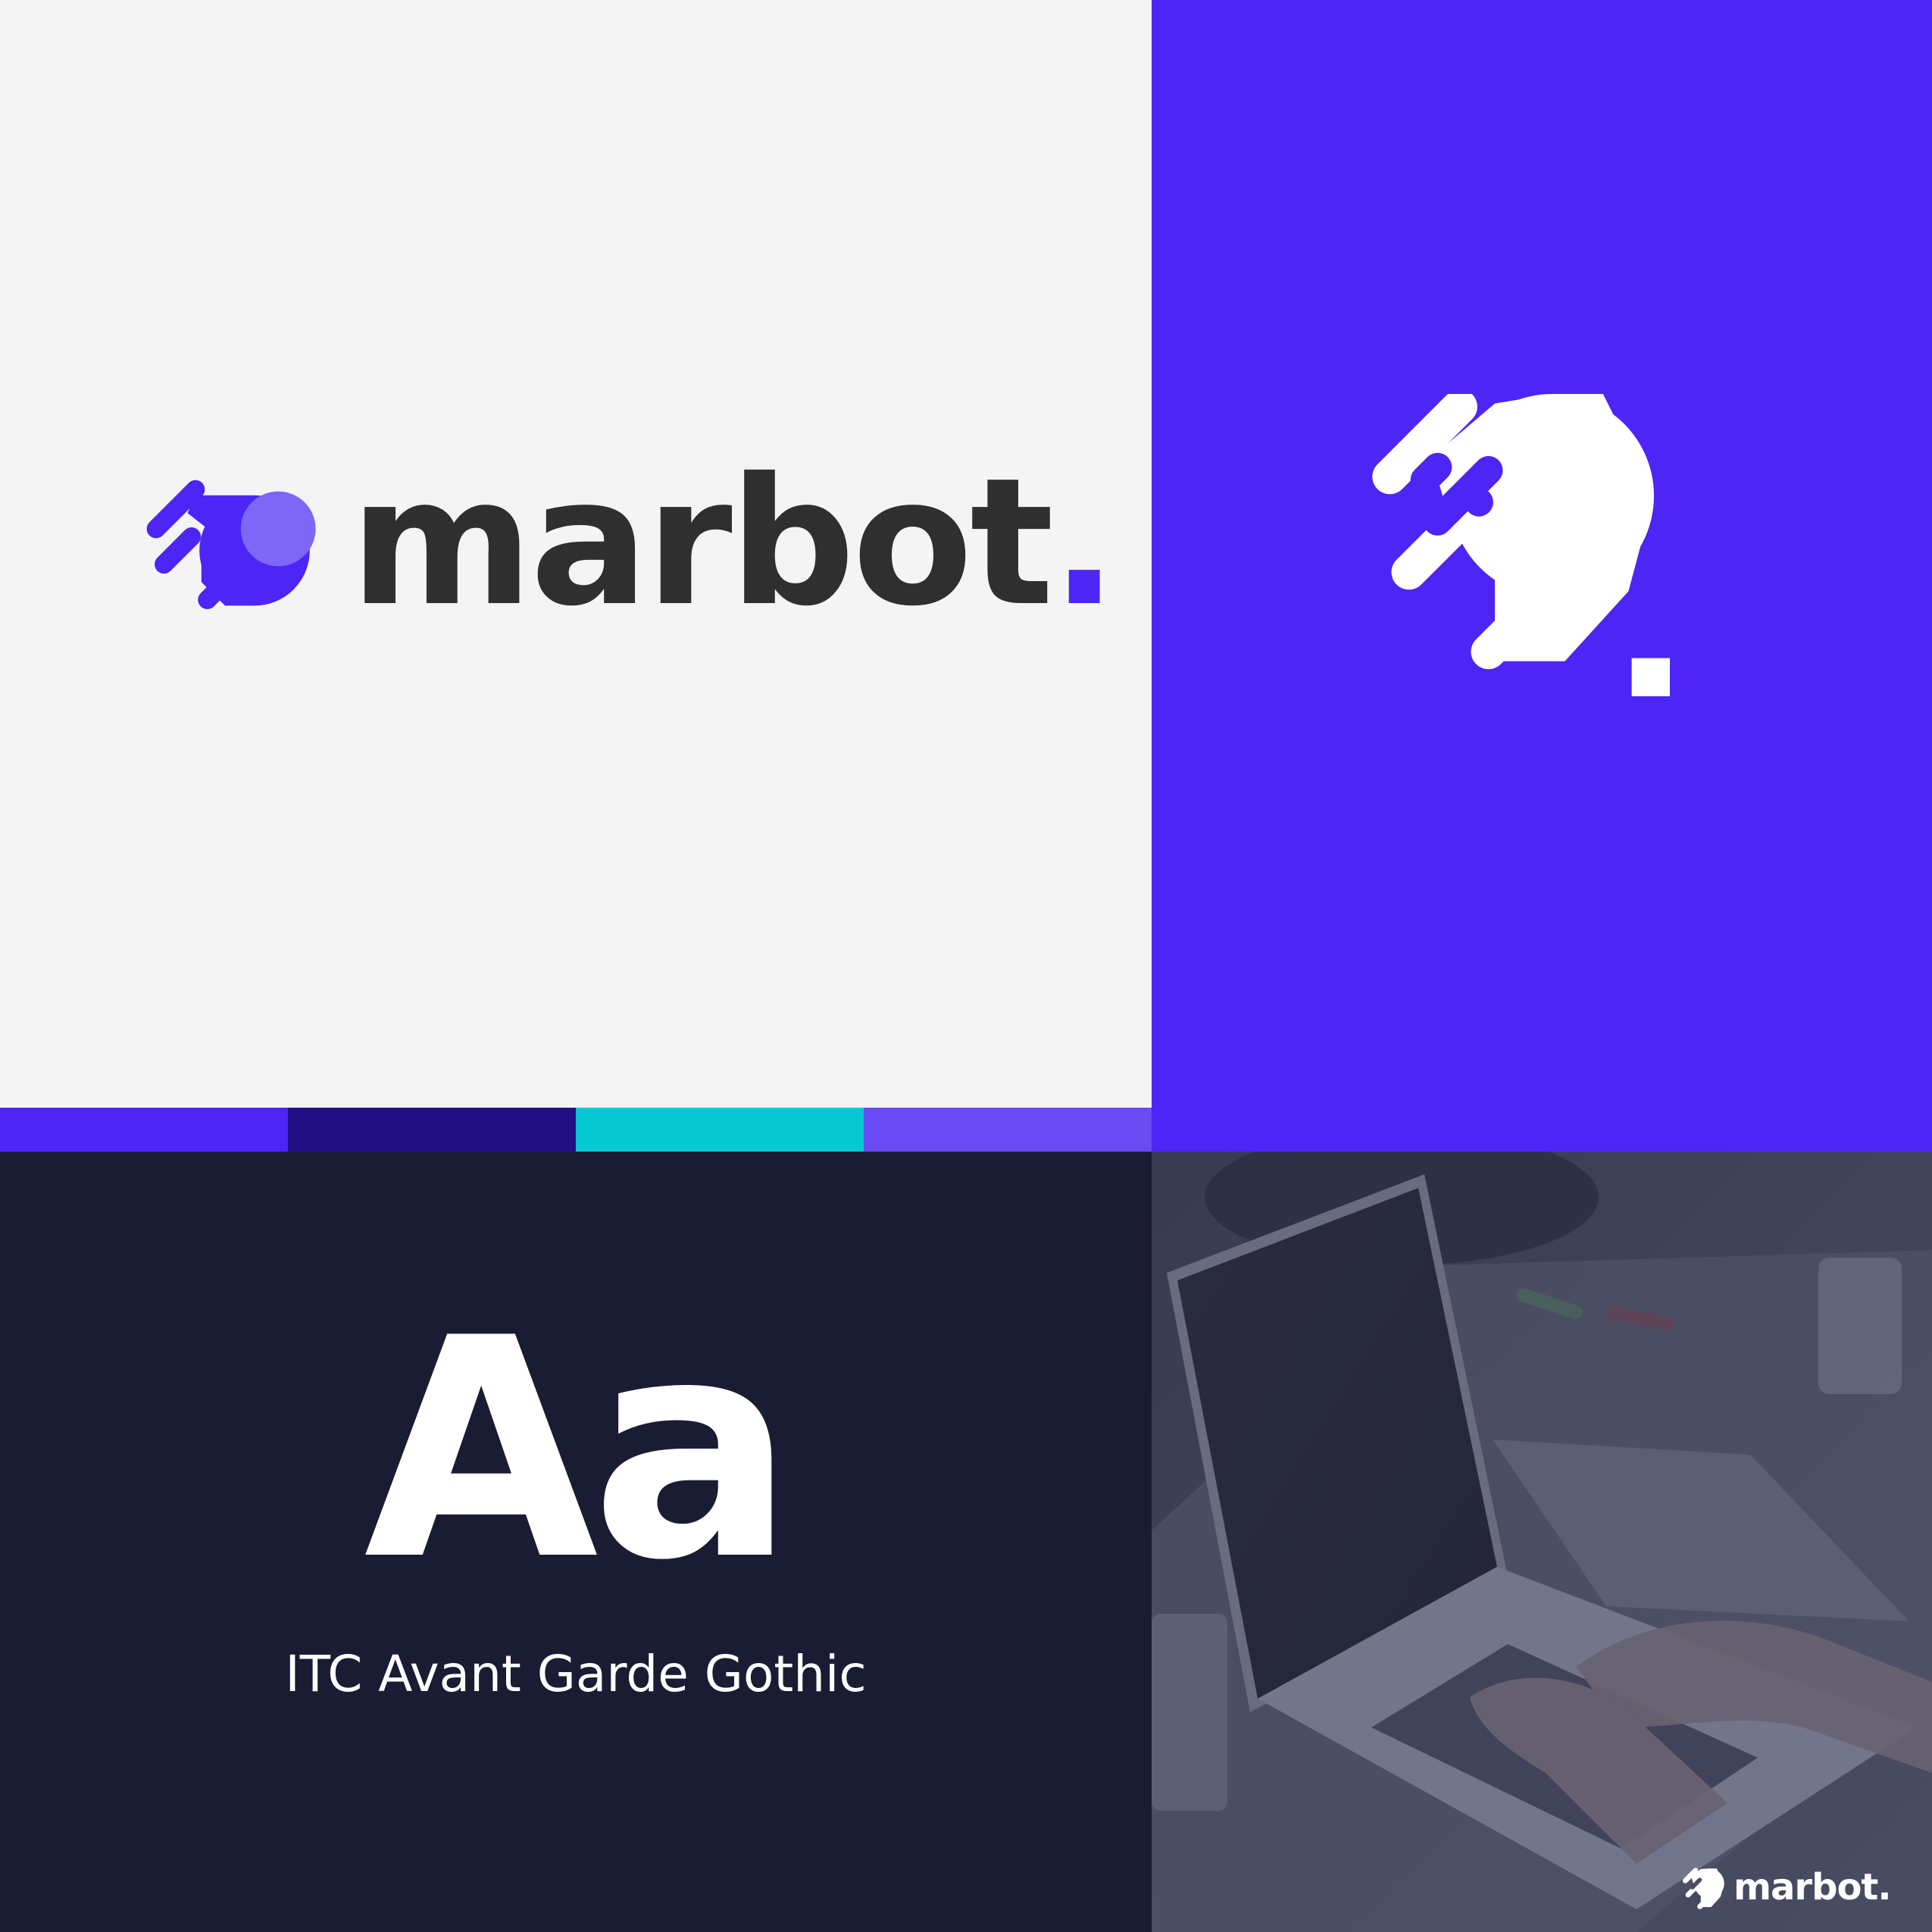 The height and width of the screenshot is (1932, 1932). I want to click on marbot-logo-mark-white-icon, so click(1521, 545).